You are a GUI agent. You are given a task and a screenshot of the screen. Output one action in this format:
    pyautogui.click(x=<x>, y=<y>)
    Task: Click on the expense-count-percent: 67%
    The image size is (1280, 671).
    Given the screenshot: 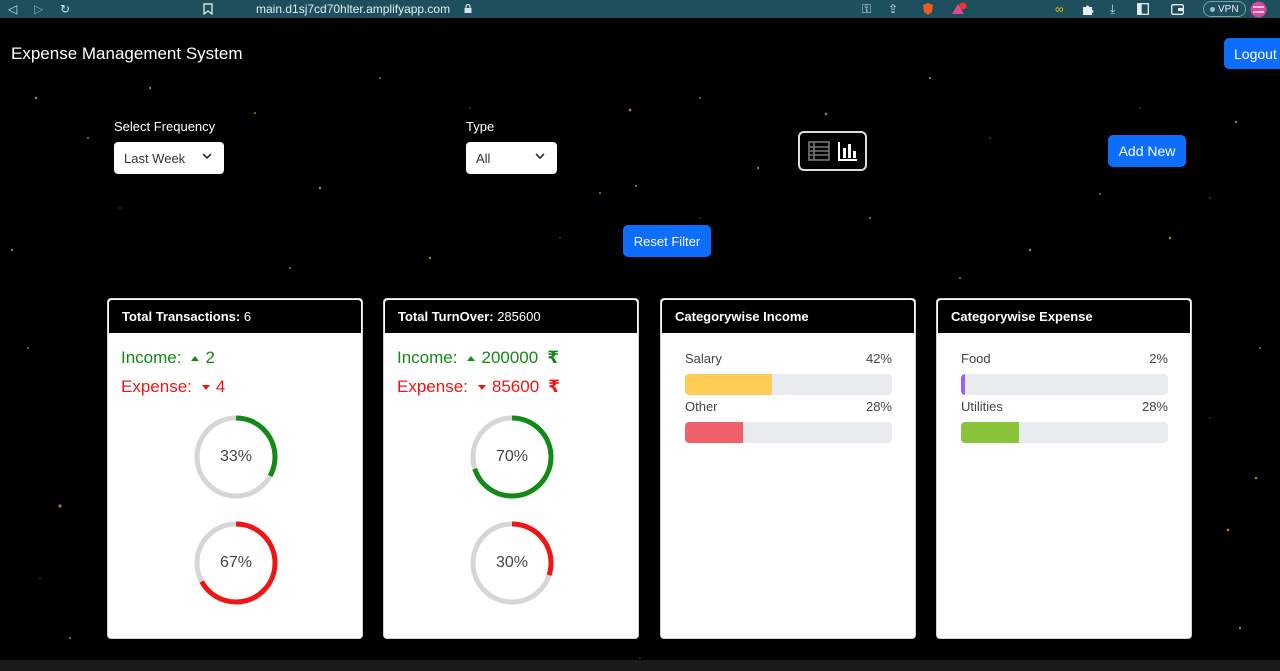 What is the action you would take?
    pyautogui.click(x=236, y=562)
    